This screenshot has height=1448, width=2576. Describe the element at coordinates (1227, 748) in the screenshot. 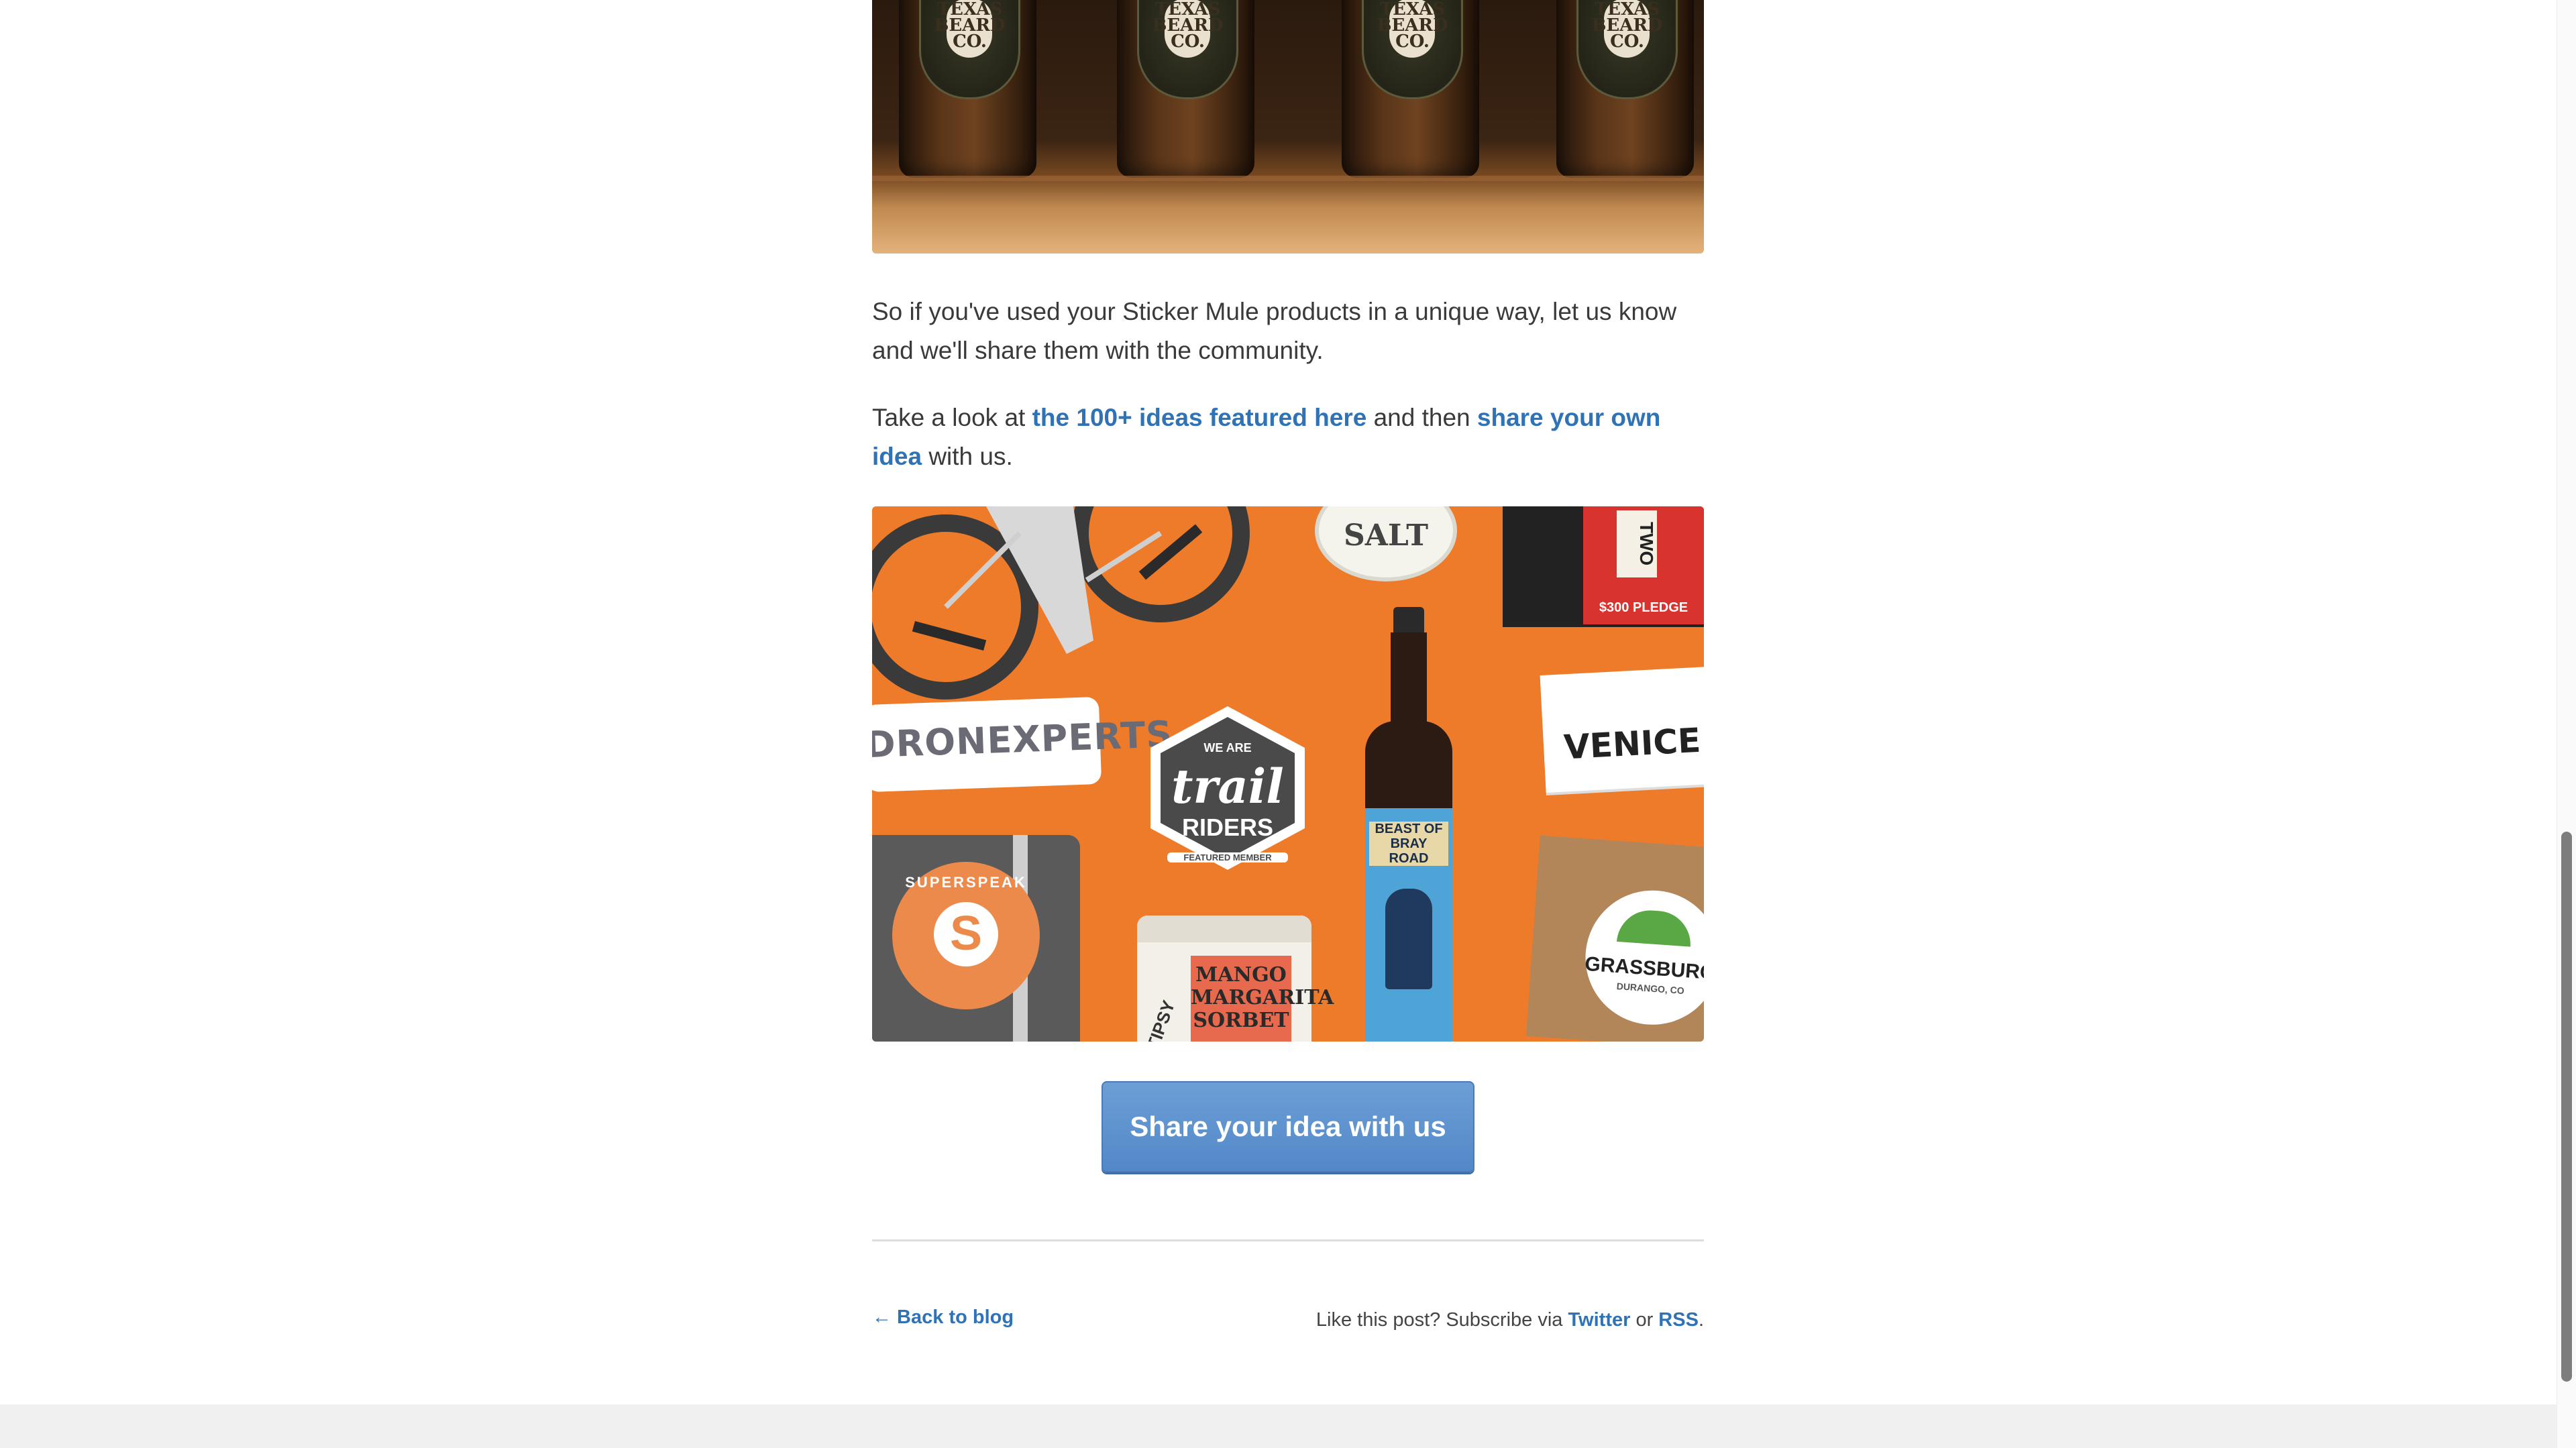

I see `trail-we-are-label: WE ARE` at that location.